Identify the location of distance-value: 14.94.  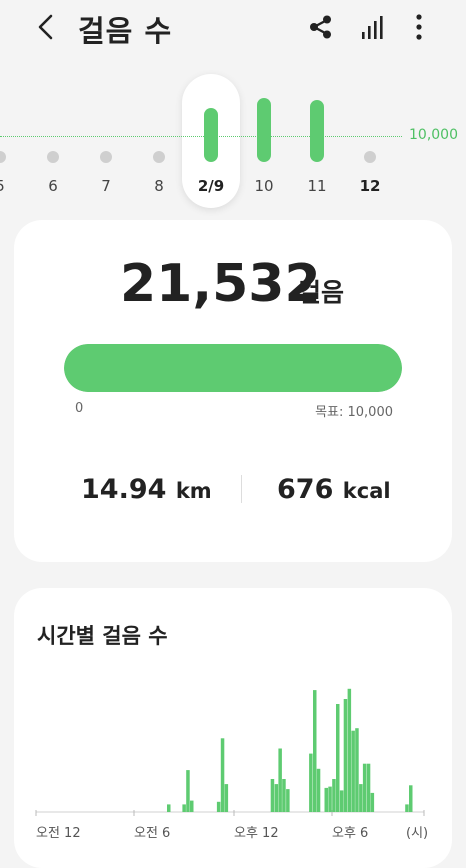
(124, 489).